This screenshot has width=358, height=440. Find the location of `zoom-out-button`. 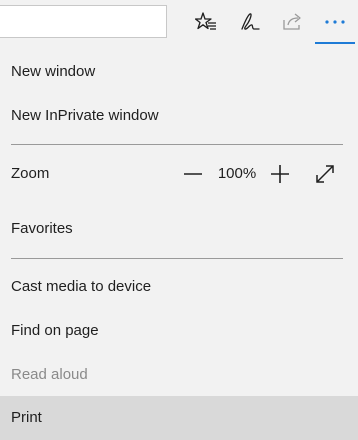

zoom-out-button is located at coordinates (193, 174).